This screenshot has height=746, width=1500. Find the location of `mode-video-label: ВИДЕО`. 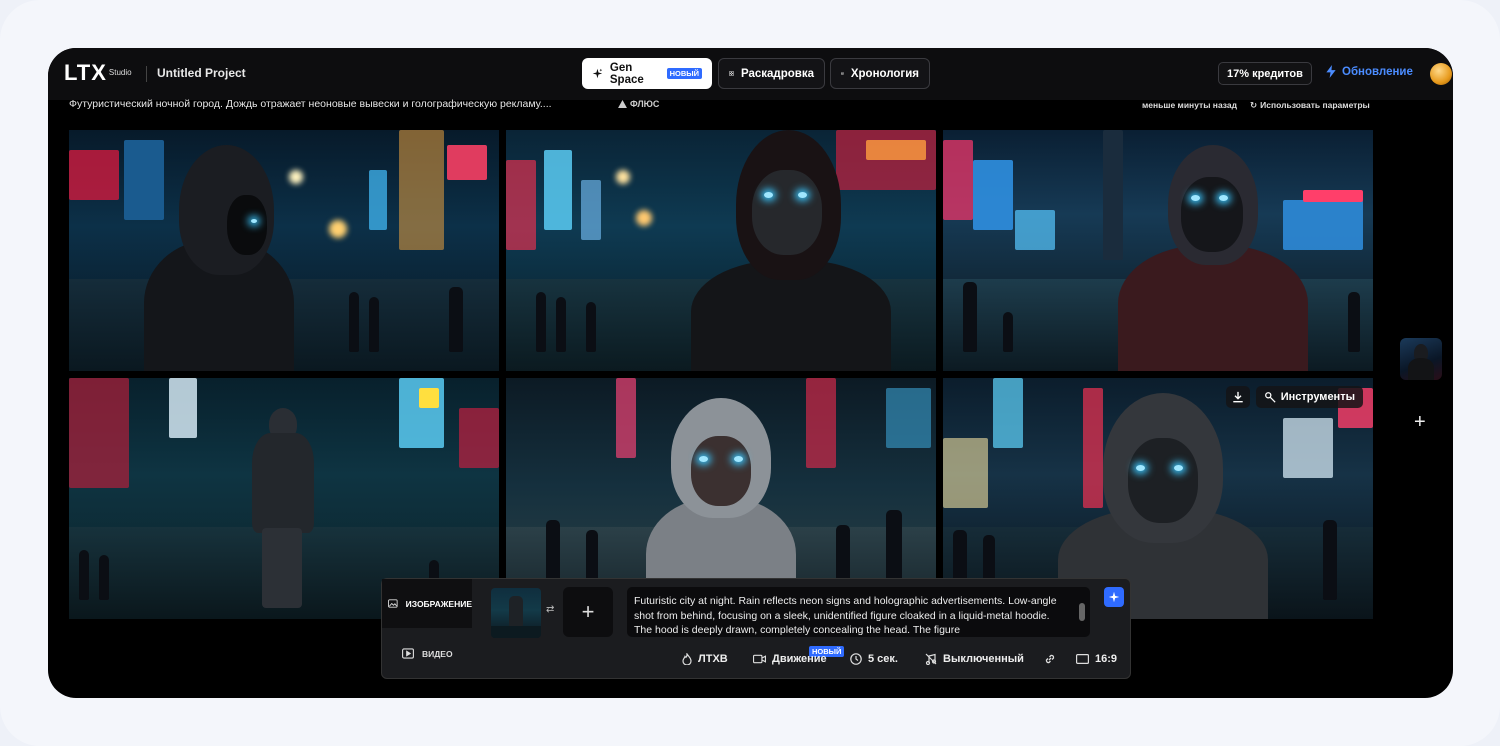

mode-video-label: ВИДЕО is located at coordinates (437, 653).